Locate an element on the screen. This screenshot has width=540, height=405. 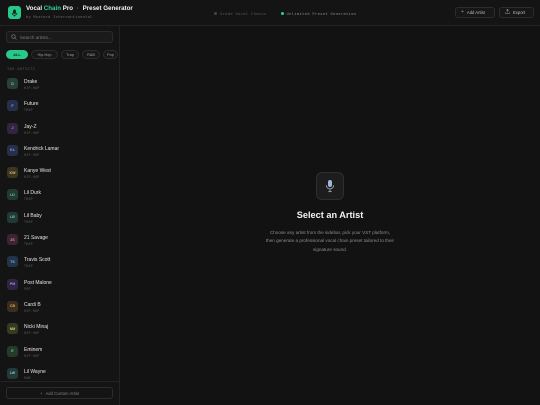
byline: by Mustard Intercontinental is located at coordinates (59, 17).